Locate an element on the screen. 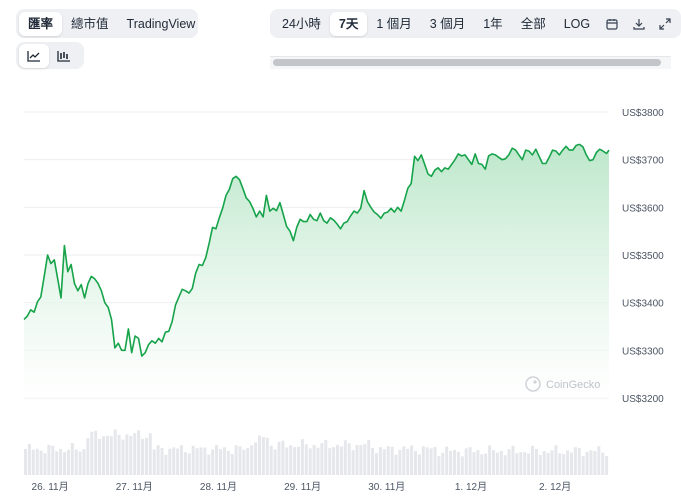 This screenshot has width=681, height=499. y-tick-label: US$3200 is located at coordinates (643, 399).